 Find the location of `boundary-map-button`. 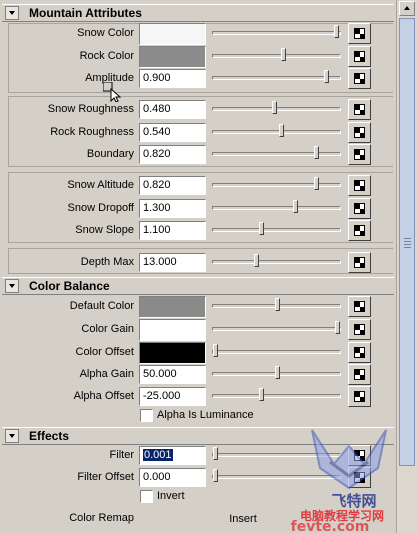

boundary-map-button is located at coordinates (359, 154).